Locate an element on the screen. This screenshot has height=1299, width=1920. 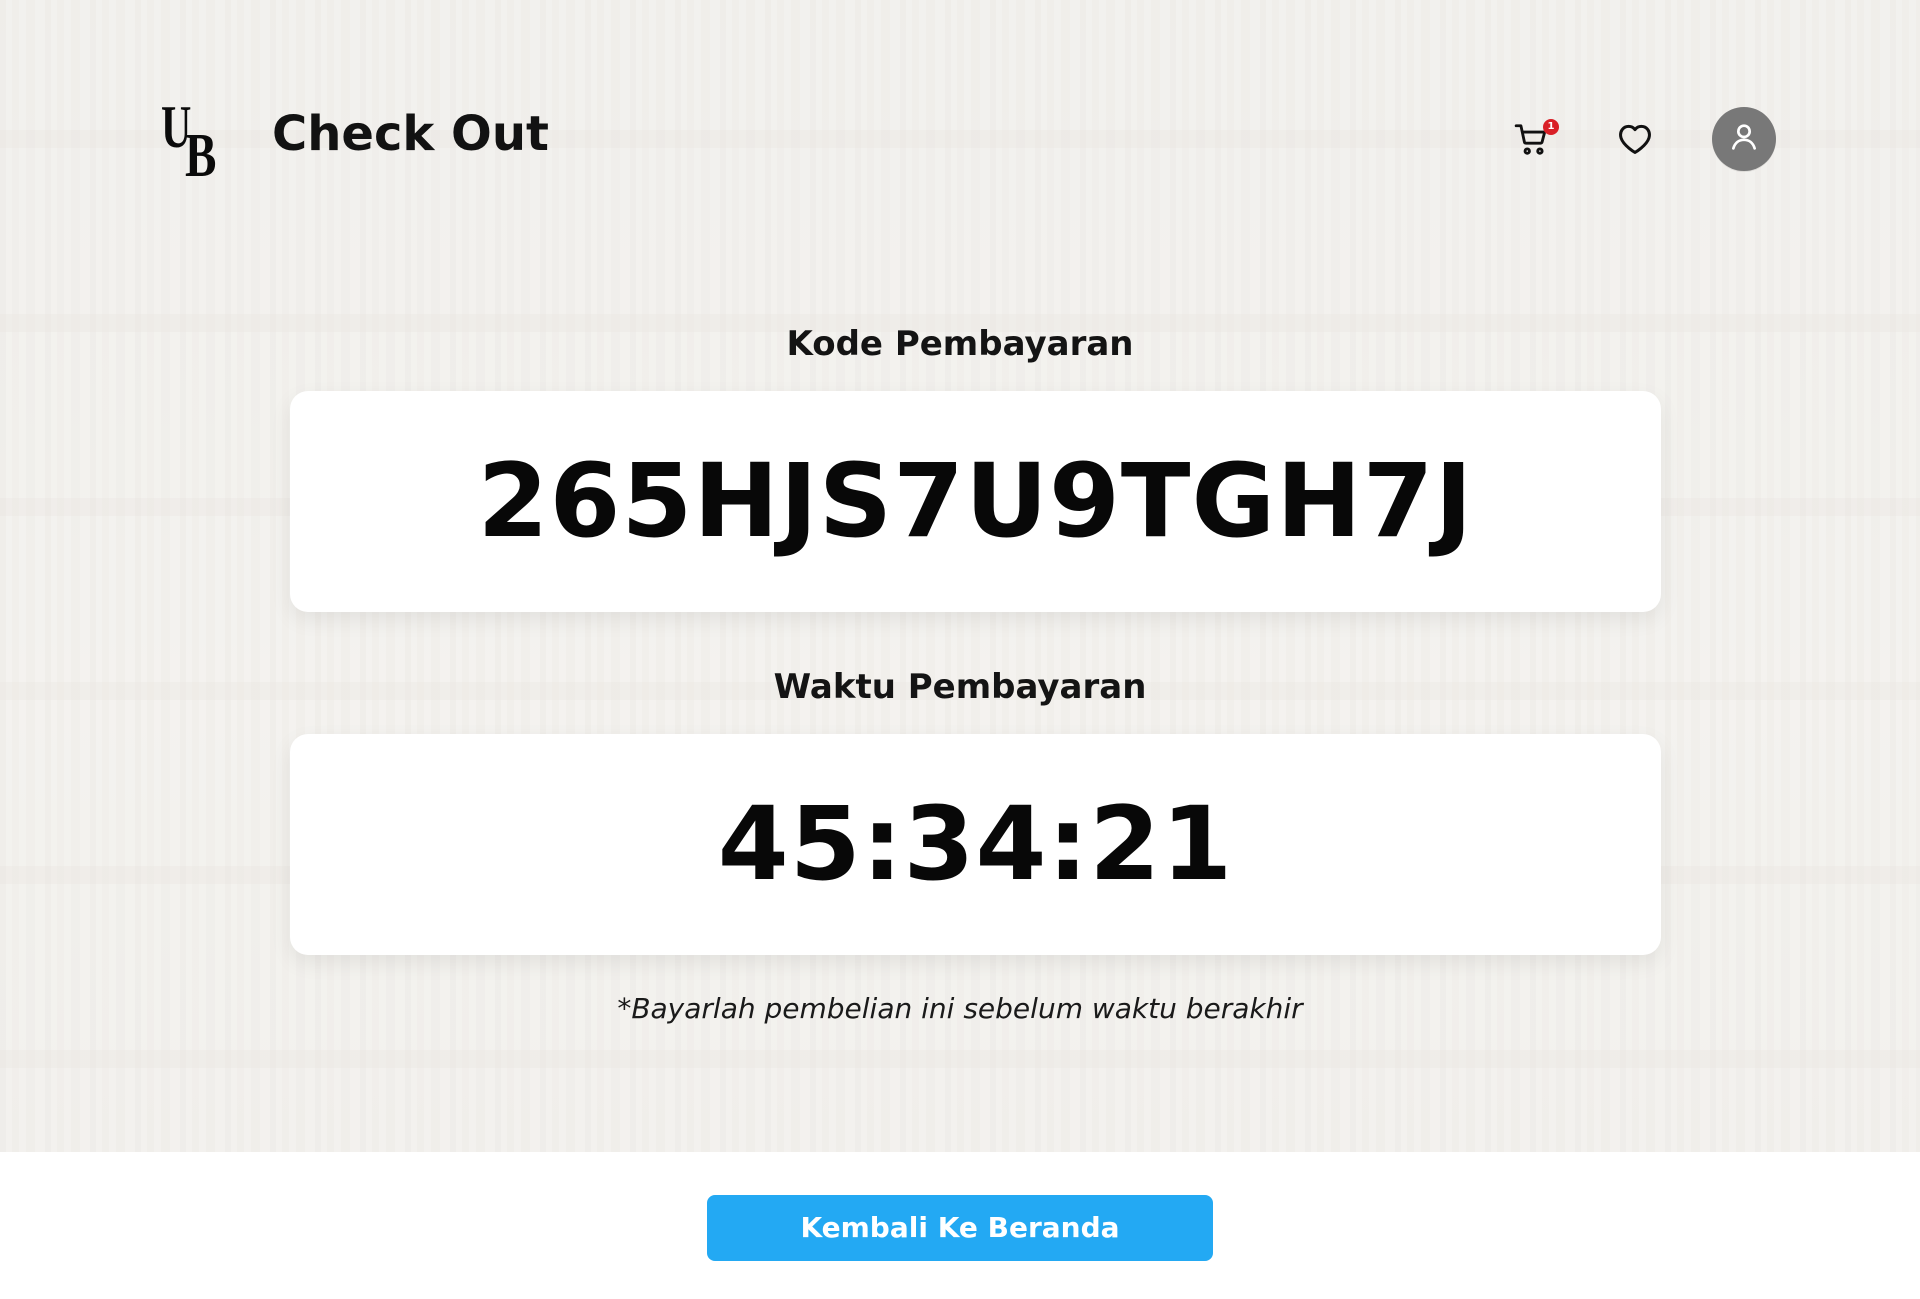
heart-icon is located at coordinates (1635, 141).